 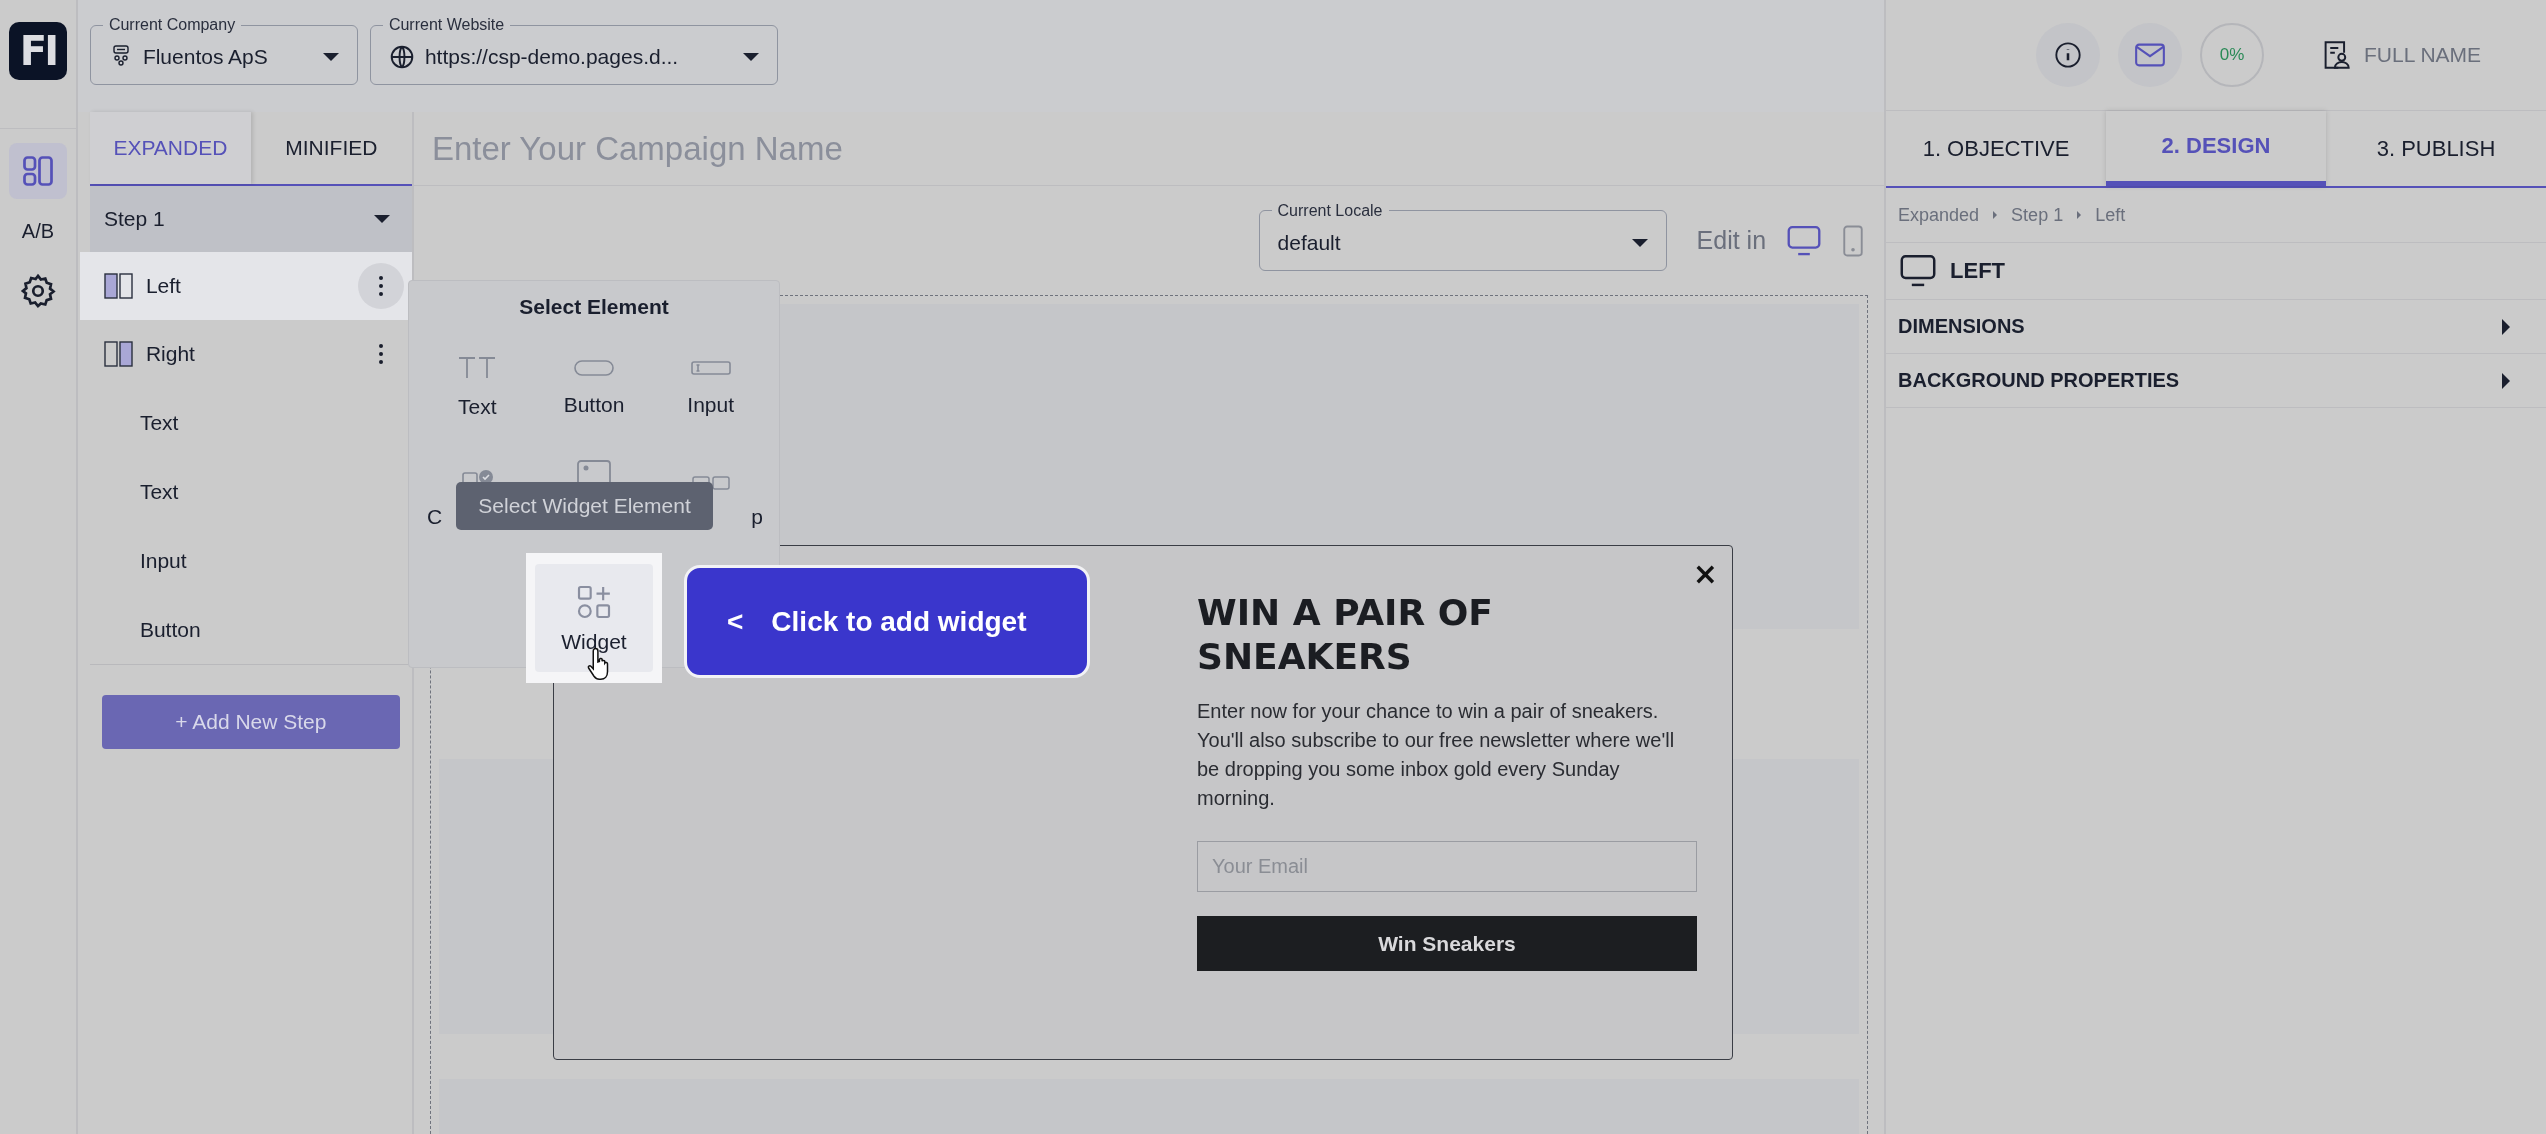 I want to click on tour-tooltip: Select Widget Element, so click(x=584, y=506).